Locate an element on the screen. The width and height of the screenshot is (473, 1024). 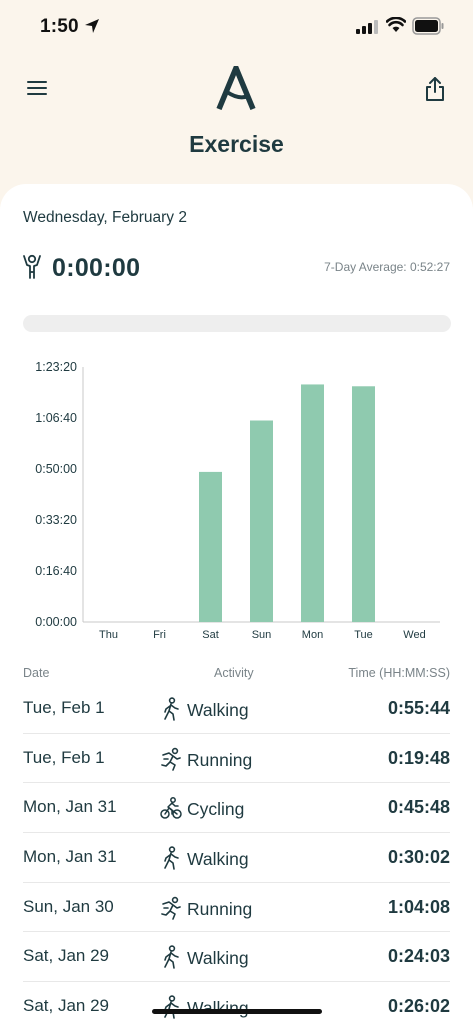
chart-bar-sun is located at coordinates (261, 521).